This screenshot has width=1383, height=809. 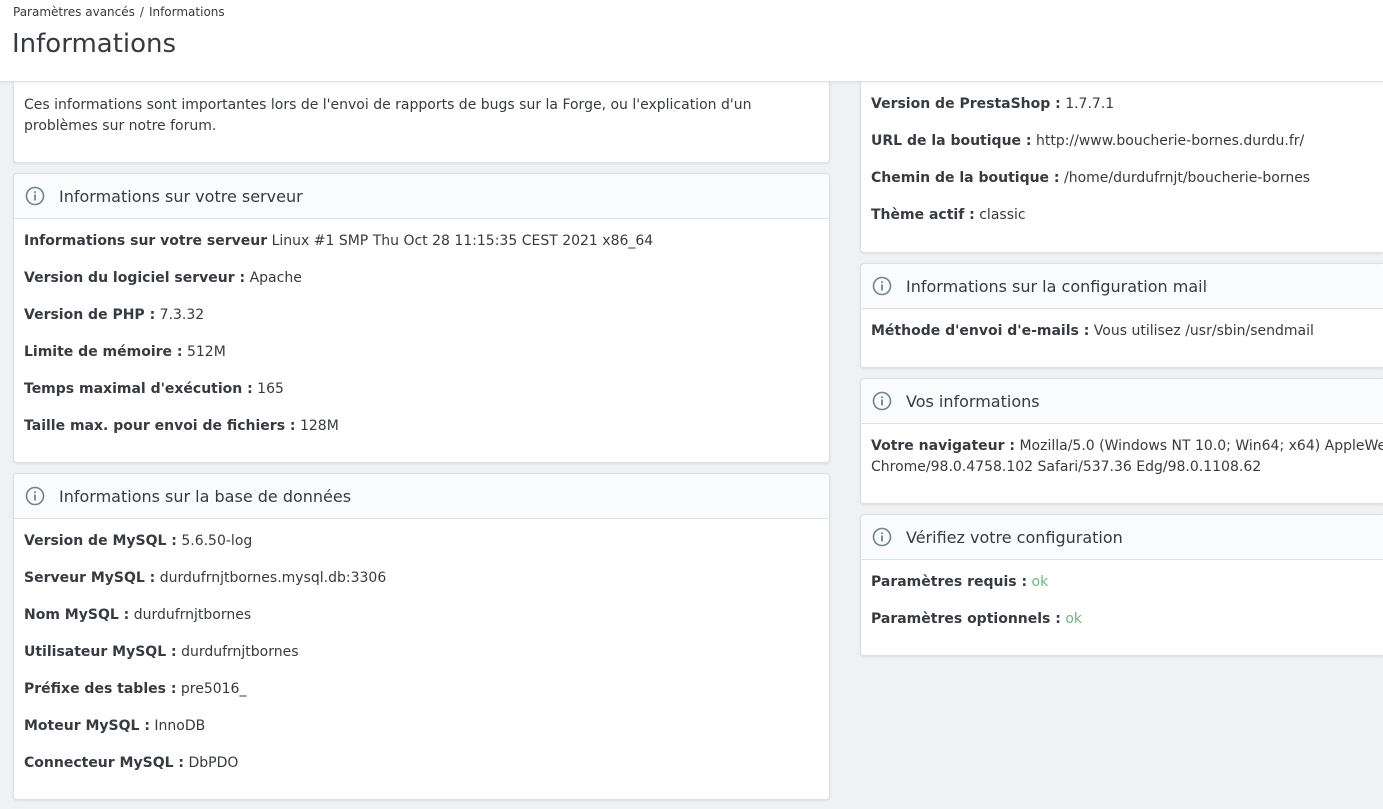 I want to click on table-prefix-row: Préfixe des tables : pre5016_, so click(x=135, y=689).